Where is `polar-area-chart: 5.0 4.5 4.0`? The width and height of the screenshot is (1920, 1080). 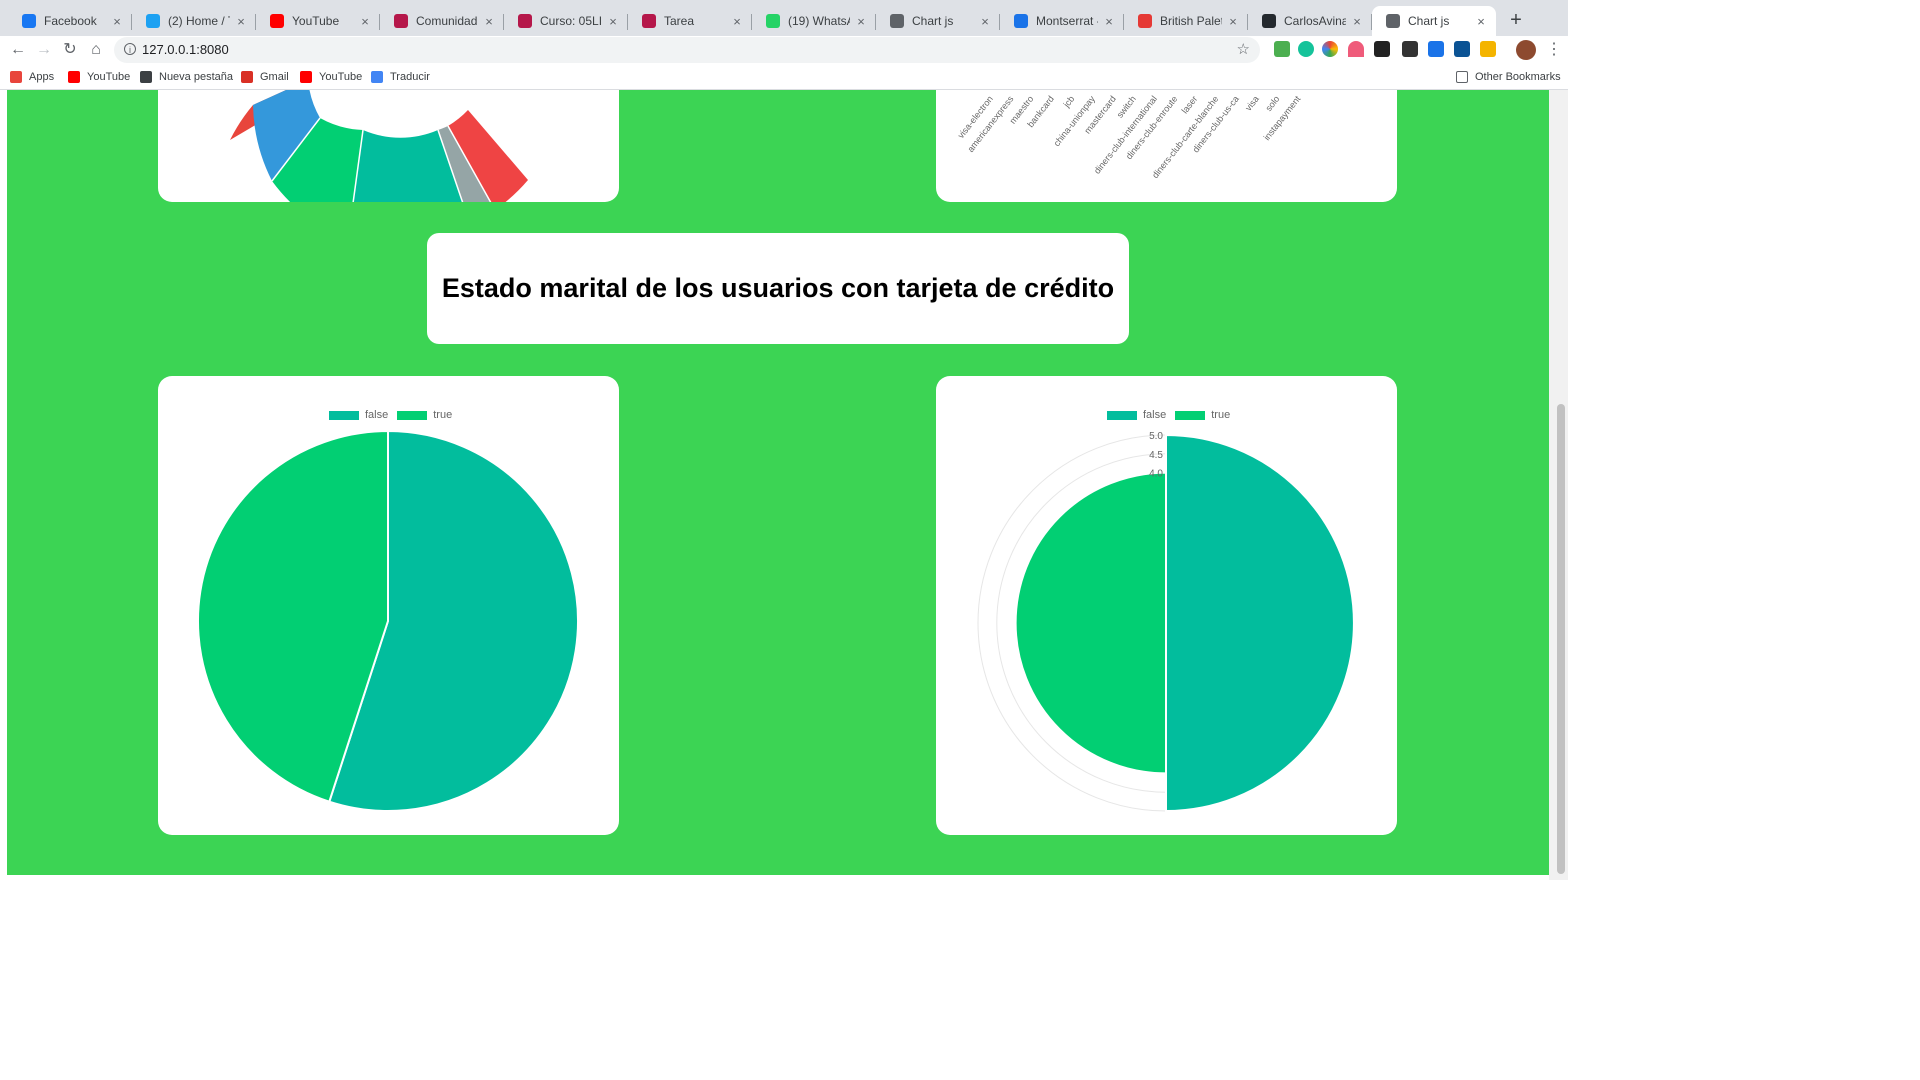 polar-area-chart: 5.0 4.5 4.0 is located at coordinates (1166, 605).